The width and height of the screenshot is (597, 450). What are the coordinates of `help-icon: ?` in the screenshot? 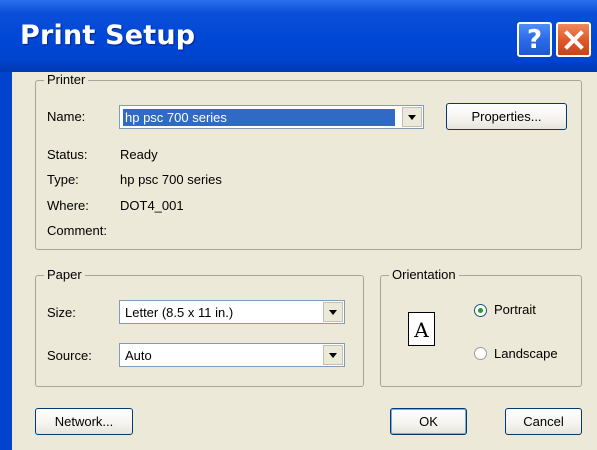 It's located at (534, 39).